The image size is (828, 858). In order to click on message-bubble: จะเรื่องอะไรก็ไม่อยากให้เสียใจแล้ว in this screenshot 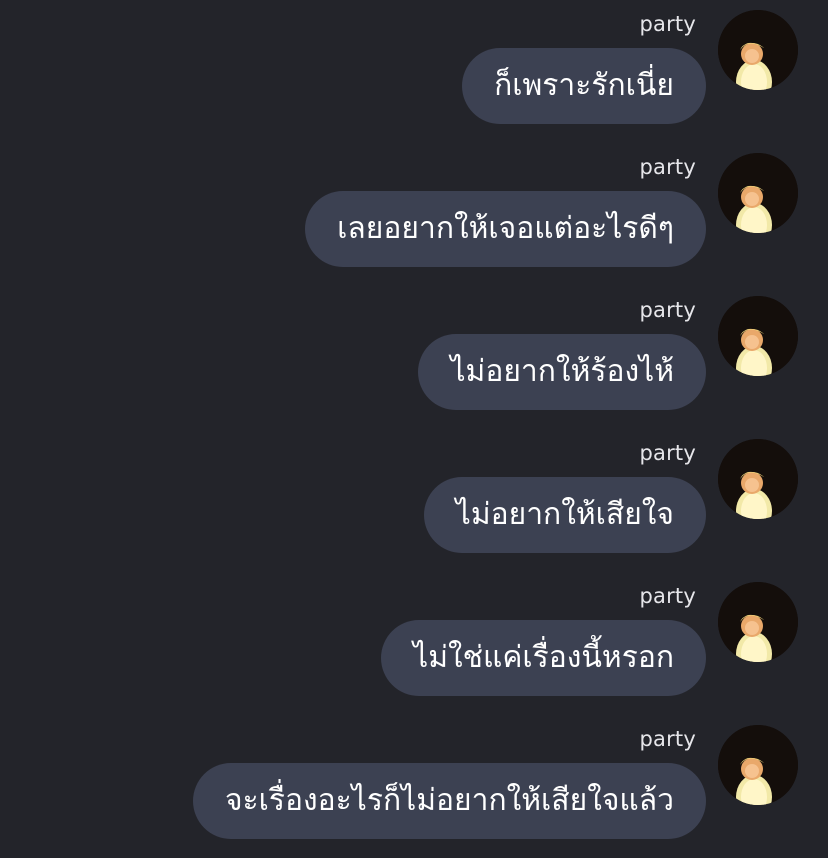, I will do `click(449, 801)`.